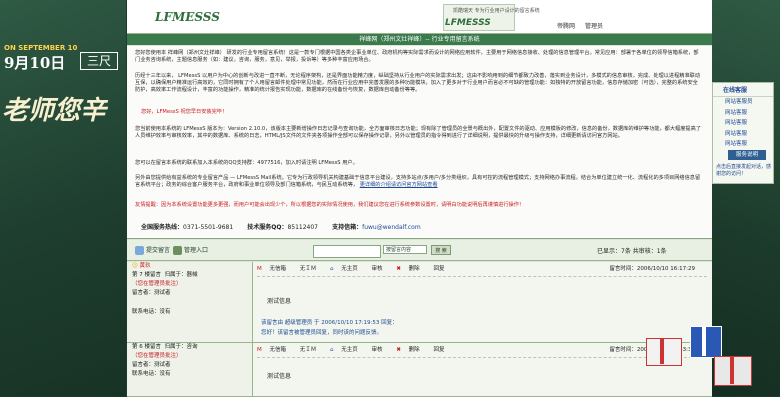  I want to click on entry-info: 第 6 楼留言 归属于：咨询 （您在管理员批注） 留言者：测试者 联系电话：没有, so click(190, 369).